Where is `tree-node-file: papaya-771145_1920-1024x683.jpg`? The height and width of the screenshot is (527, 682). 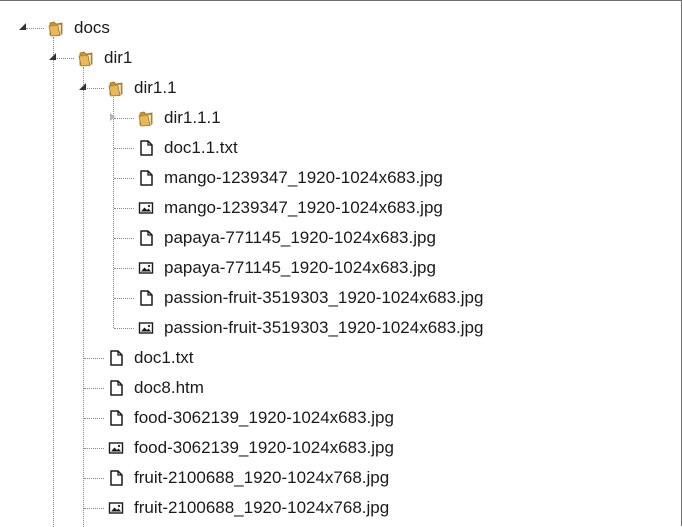
tree-node-file: papaya-771145_1920-1024x683.jpg is located at coordinates (340, 238).